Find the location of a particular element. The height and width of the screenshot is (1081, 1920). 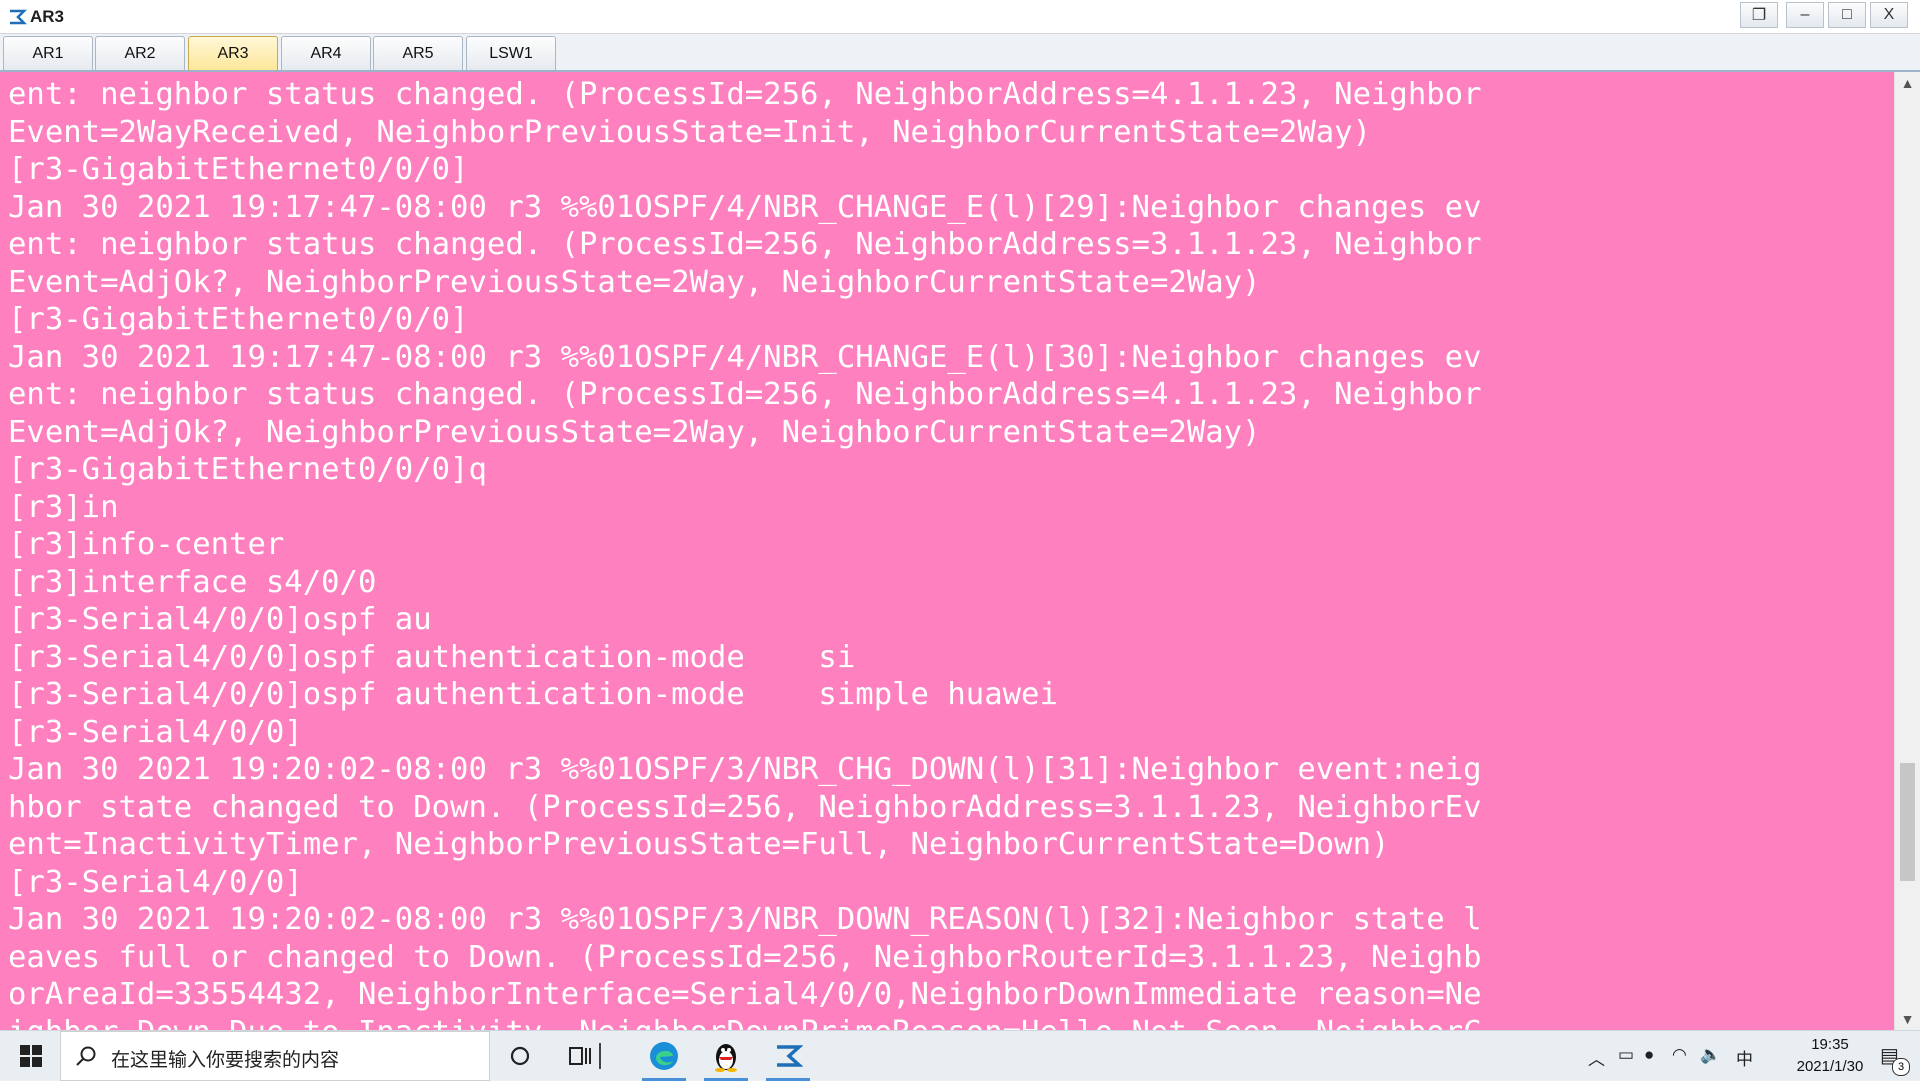

tab-label: LSW1 is located at coordinates (511, 53).